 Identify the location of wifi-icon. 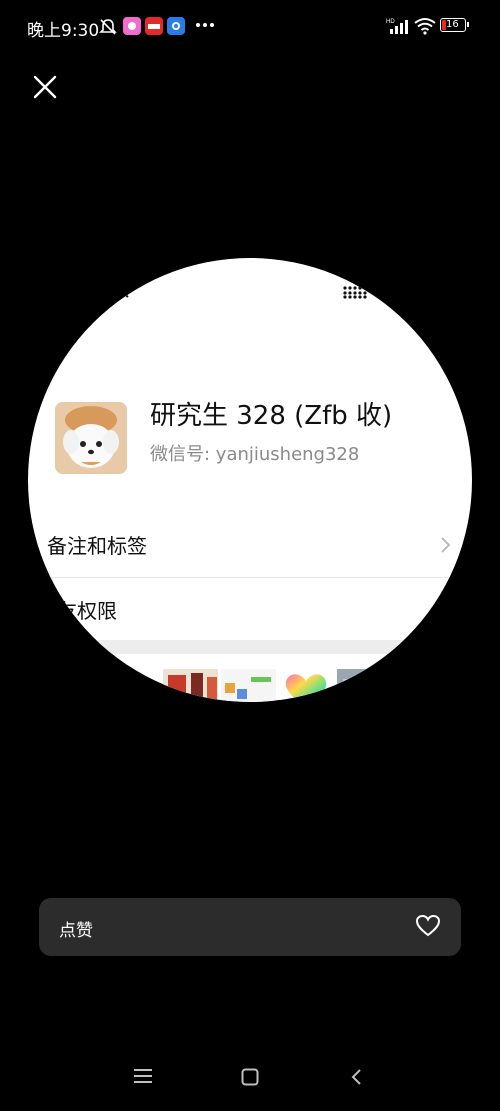
(425, 26).